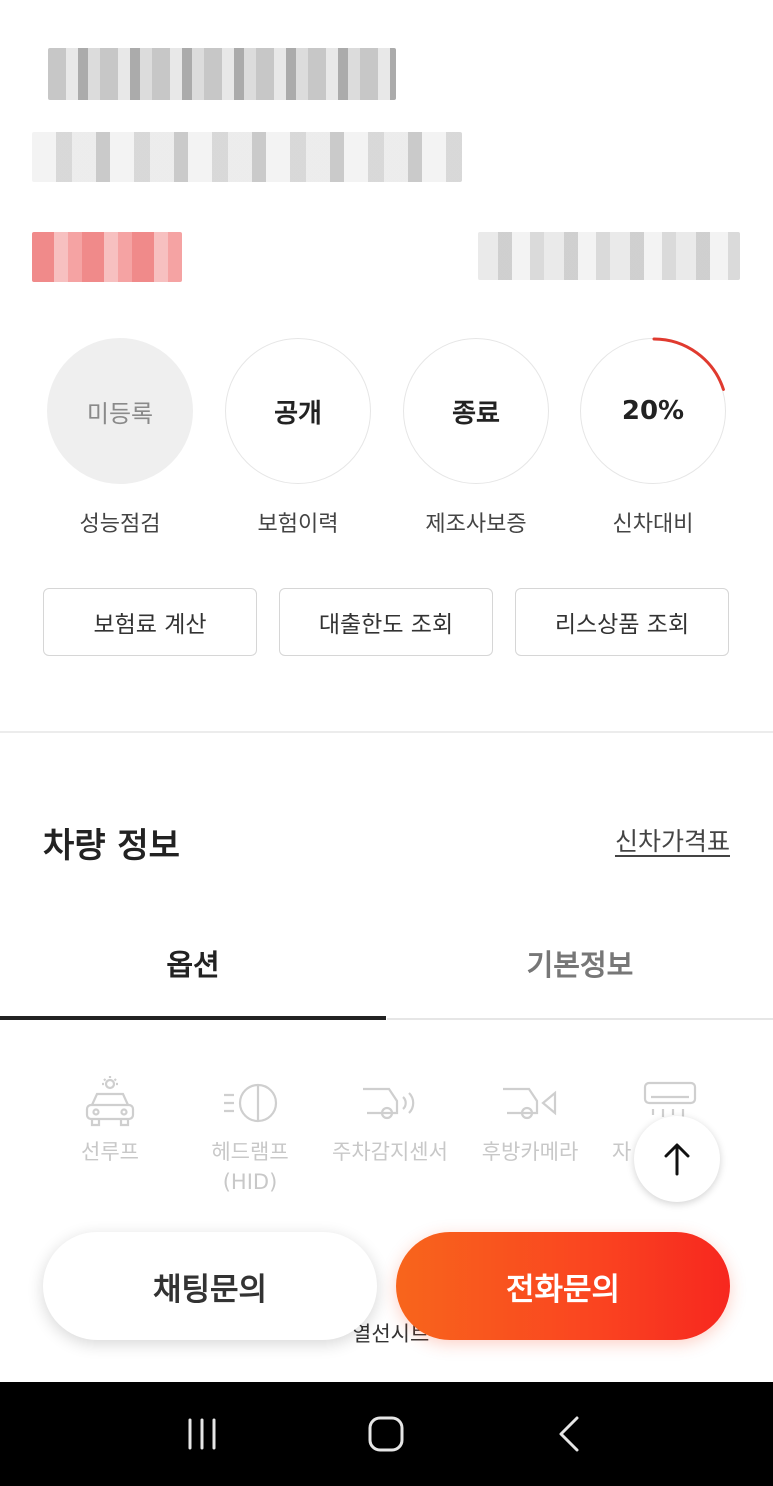 The width and height of the screenshot is (773, 1486). What do you see at coordinates (111, 846) in the screenshot?
I see `vehicle-info-title: 차량 정보` at bounding box center [111, 846].